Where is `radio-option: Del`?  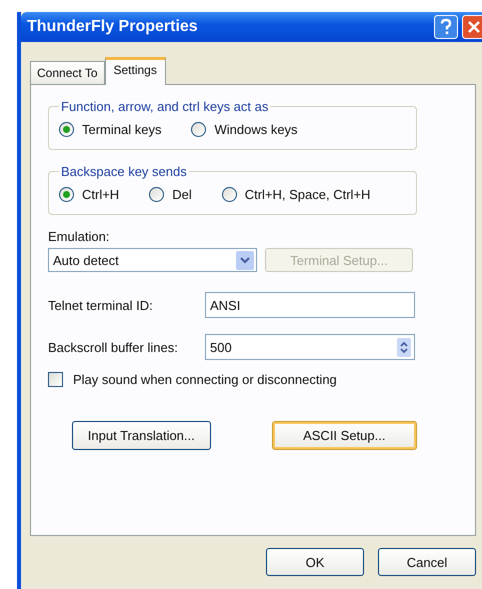
radio-option: Del is located at coordinates (170, 194).